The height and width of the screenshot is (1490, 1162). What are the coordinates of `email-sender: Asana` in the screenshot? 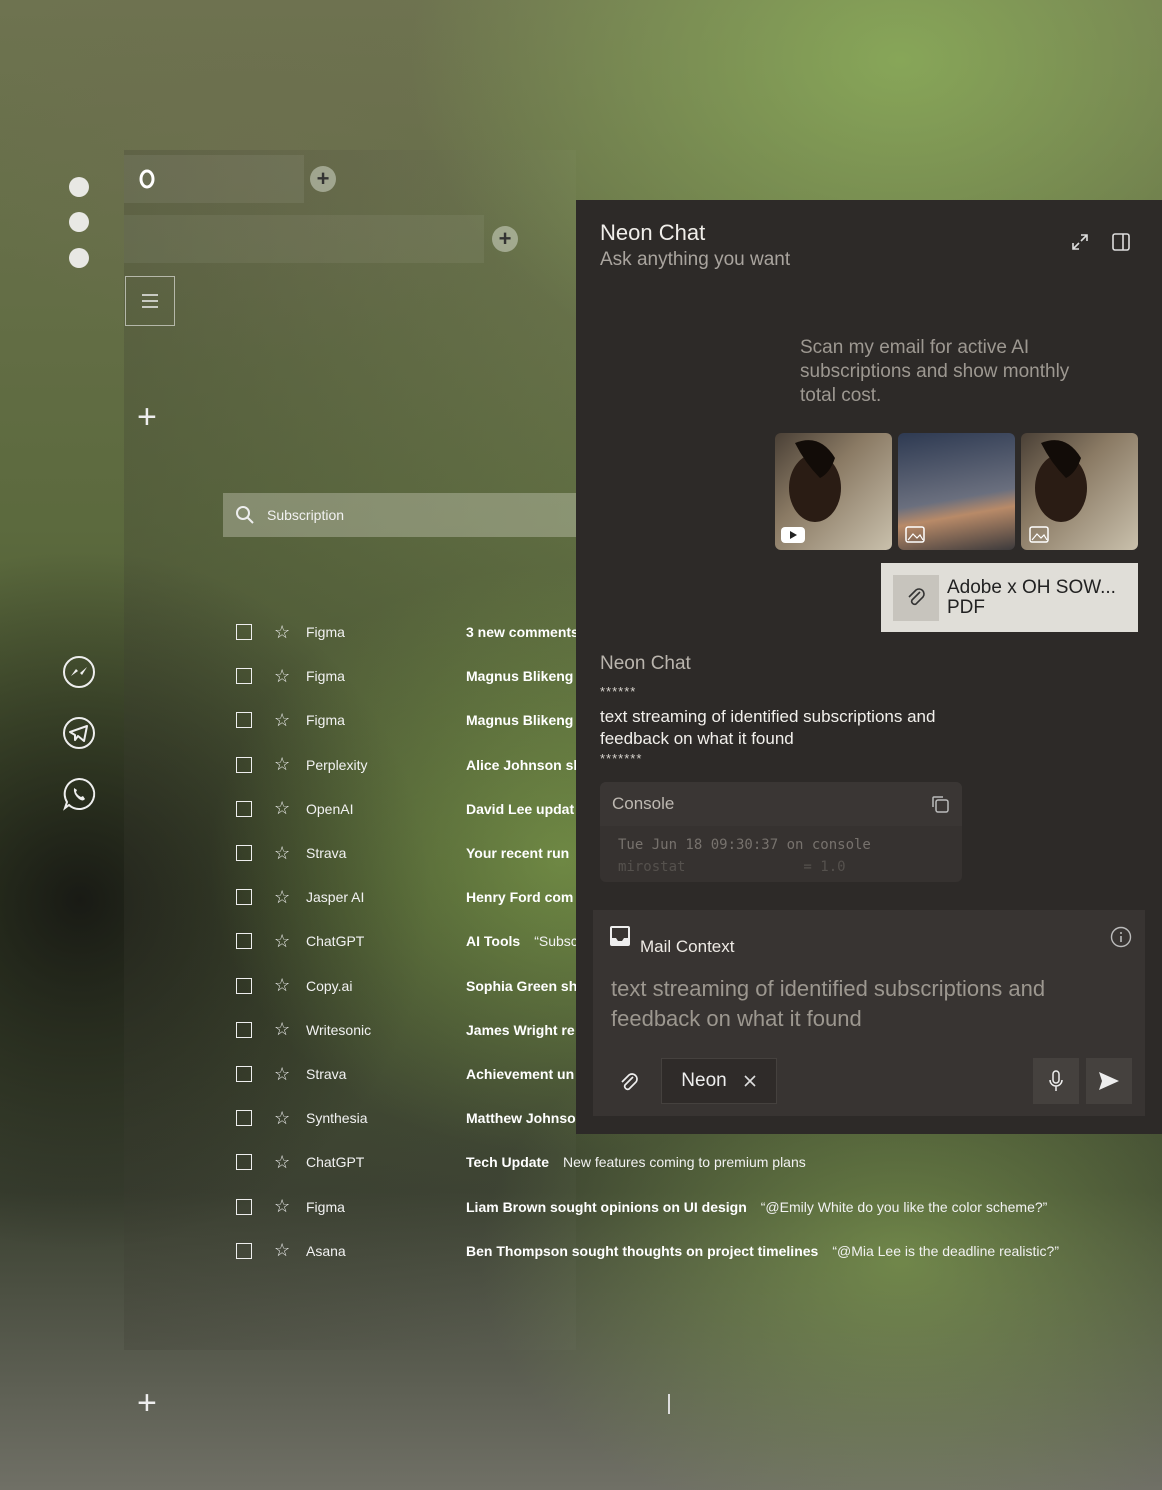 It's located at (326, 1250).